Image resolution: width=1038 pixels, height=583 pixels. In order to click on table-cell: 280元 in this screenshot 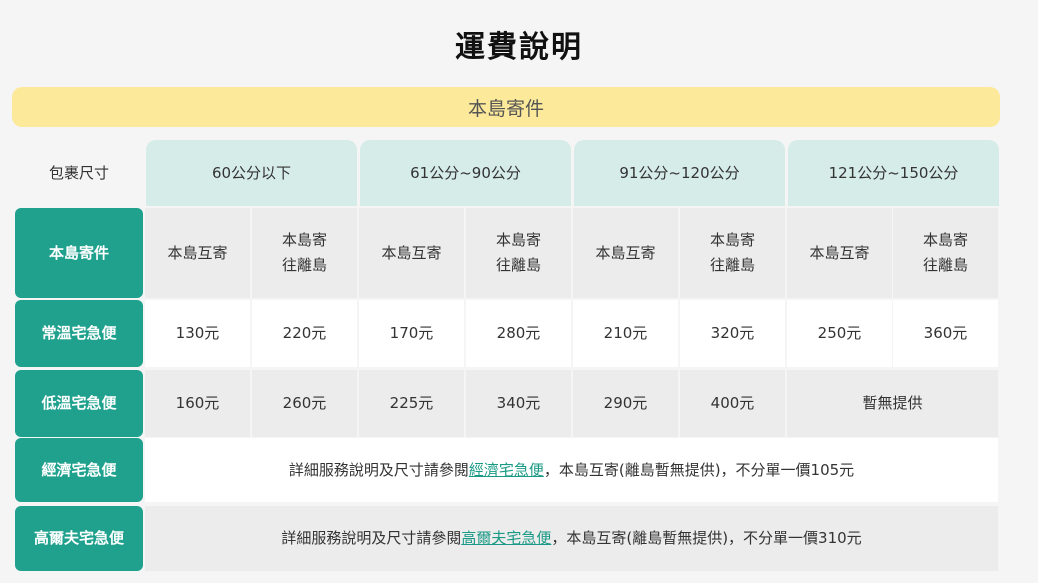, I will do `click(518, 333)`.